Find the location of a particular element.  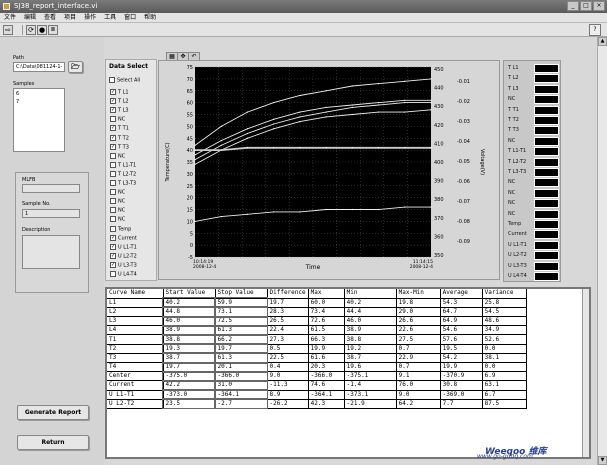

legend-item: Temp is located at coordinates (533, 224).